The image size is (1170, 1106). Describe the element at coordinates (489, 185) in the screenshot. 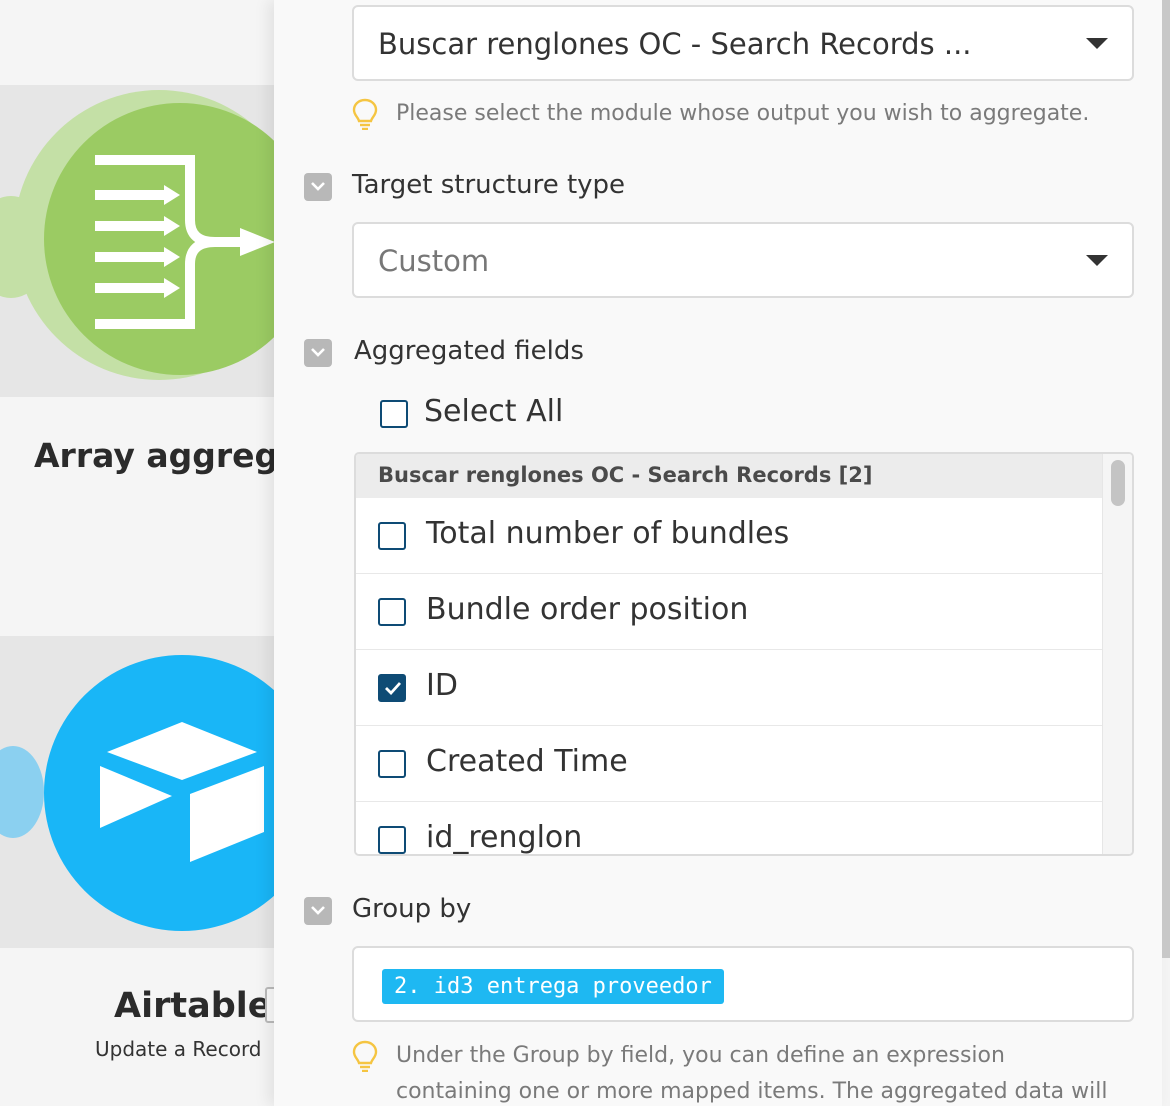

I see `target-structure-label: Target structure type` at that location.